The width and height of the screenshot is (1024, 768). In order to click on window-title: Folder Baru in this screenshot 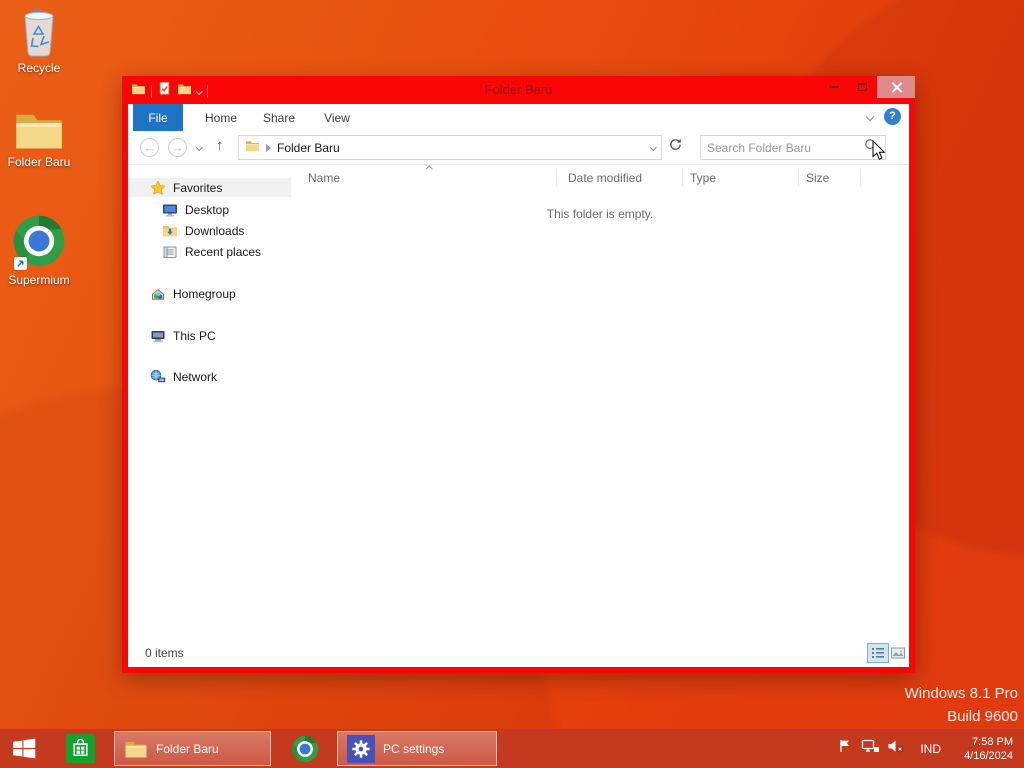, I will do `click(518, 89)`.